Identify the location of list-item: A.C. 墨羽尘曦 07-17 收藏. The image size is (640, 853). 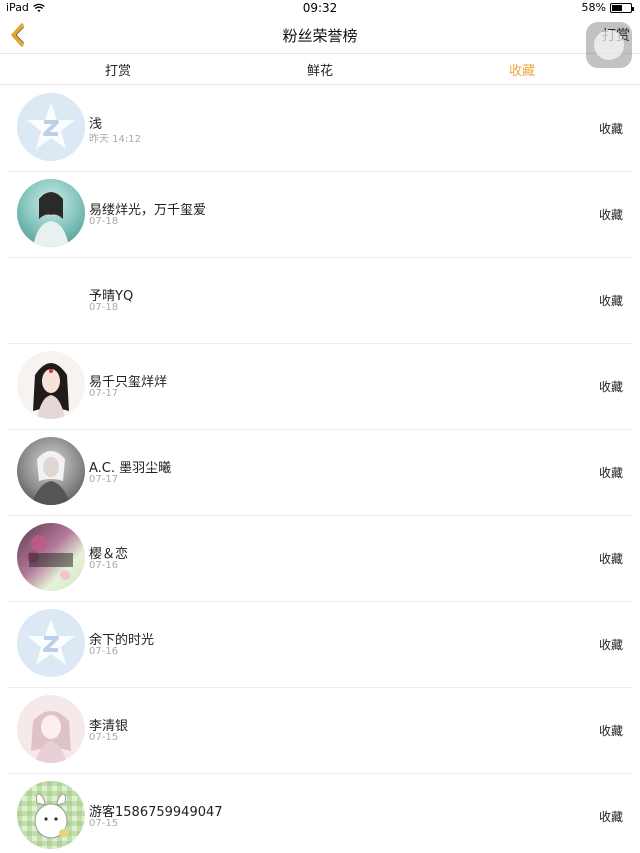
(320, 473).